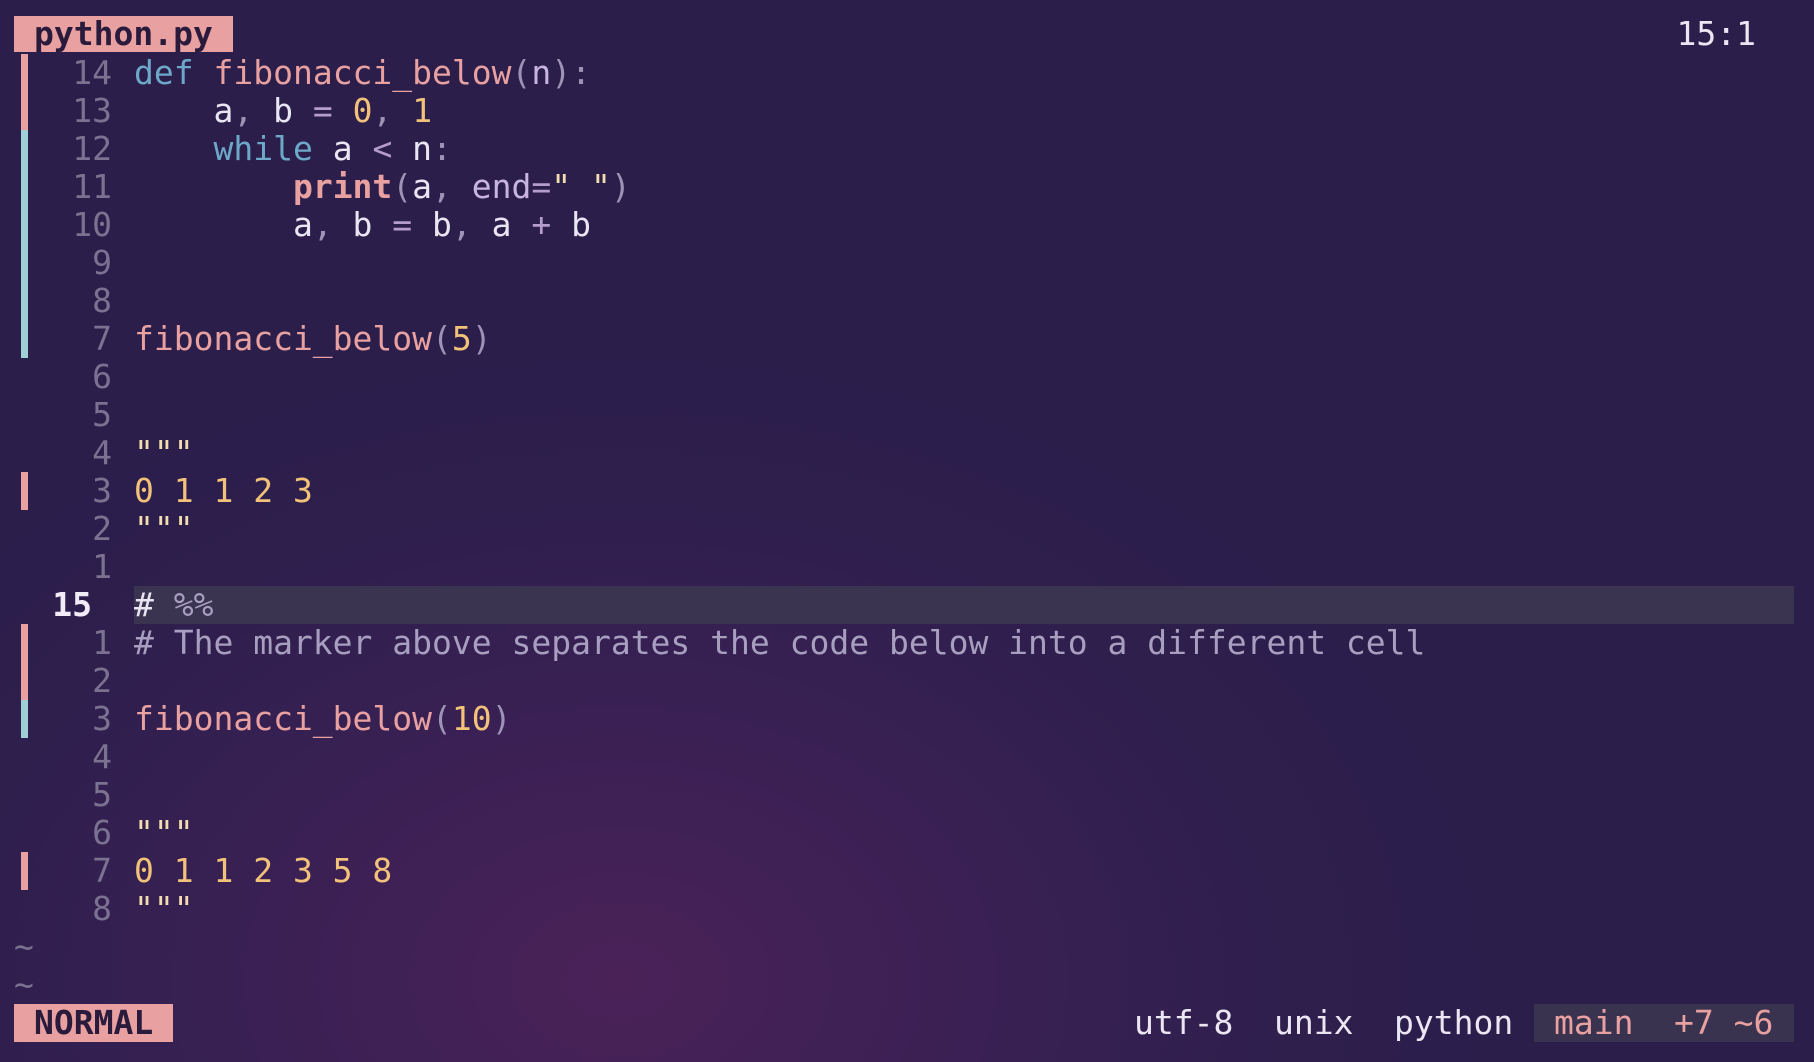  Describe the element at coordinates (62, 73) in the screenshot. I see `line-number: 14` at that location.